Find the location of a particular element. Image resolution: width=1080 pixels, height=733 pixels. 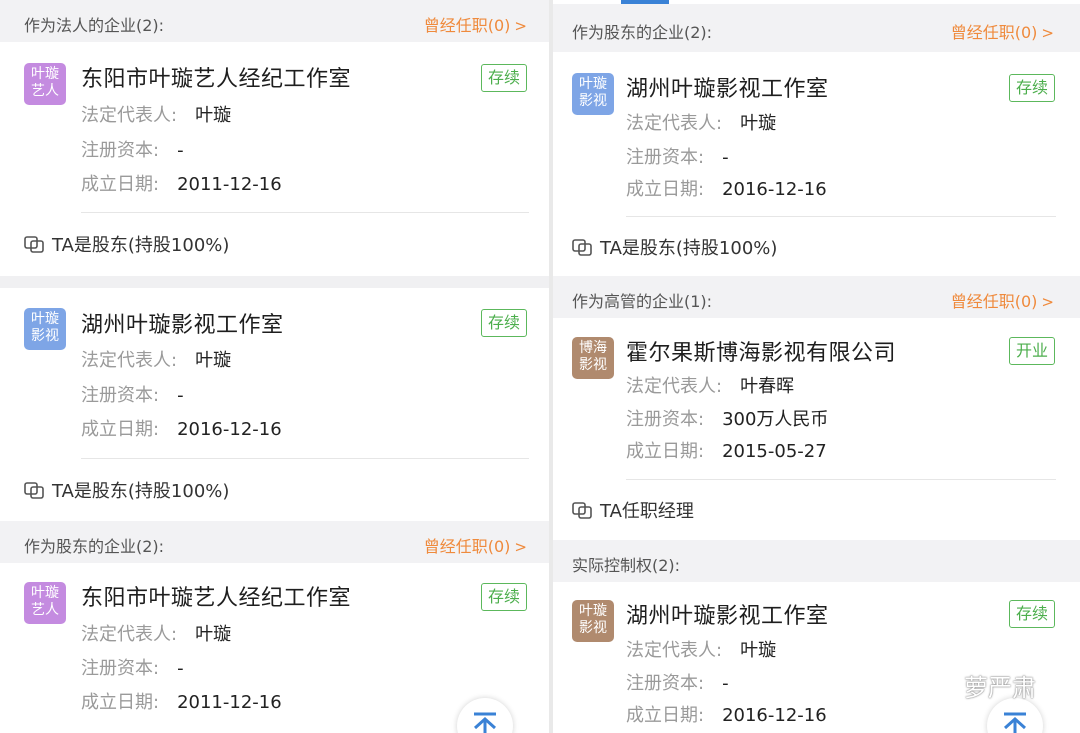

role-row: TA任职经理 is located at coordinates (633, 510).